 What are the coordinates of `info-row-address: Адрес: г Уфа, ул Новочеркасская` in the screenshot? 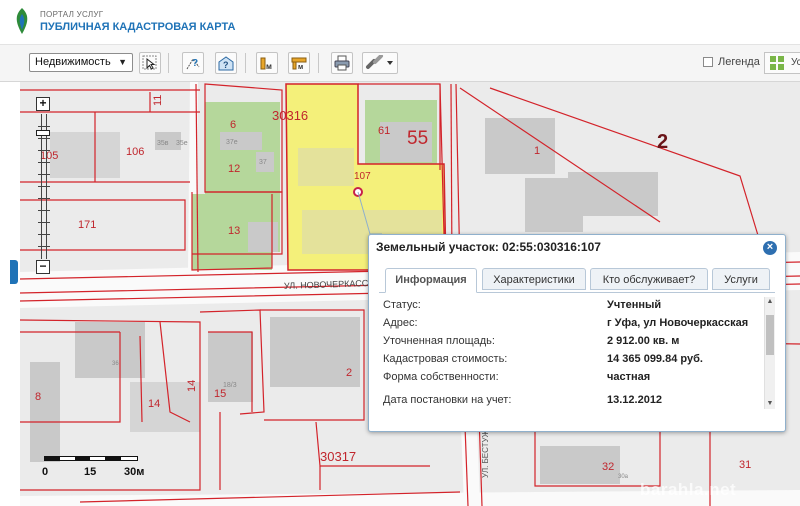 It's located at (571, 325).